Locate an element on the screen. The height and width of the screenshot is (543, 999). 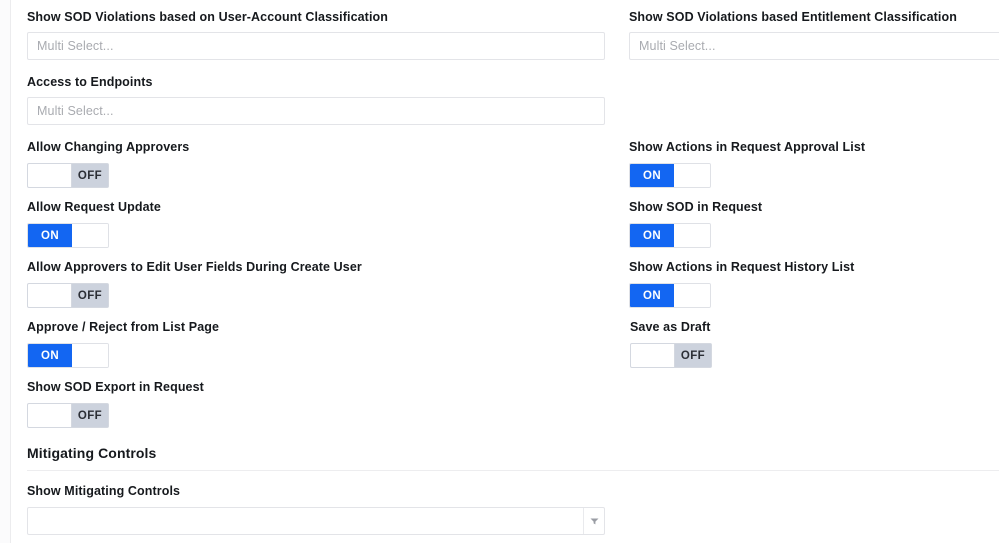
select-show-mitigating-controls is located at coordinates (316, 521).